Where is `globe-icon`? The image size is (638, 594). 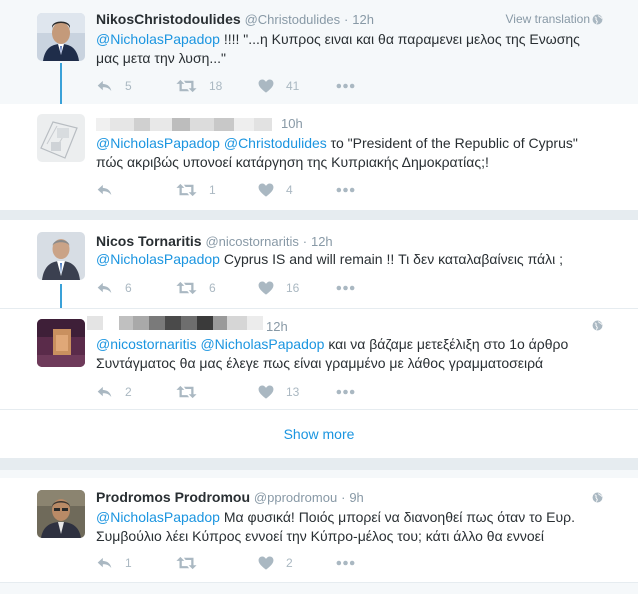
globe-icon is located at coordinates (597, 497).